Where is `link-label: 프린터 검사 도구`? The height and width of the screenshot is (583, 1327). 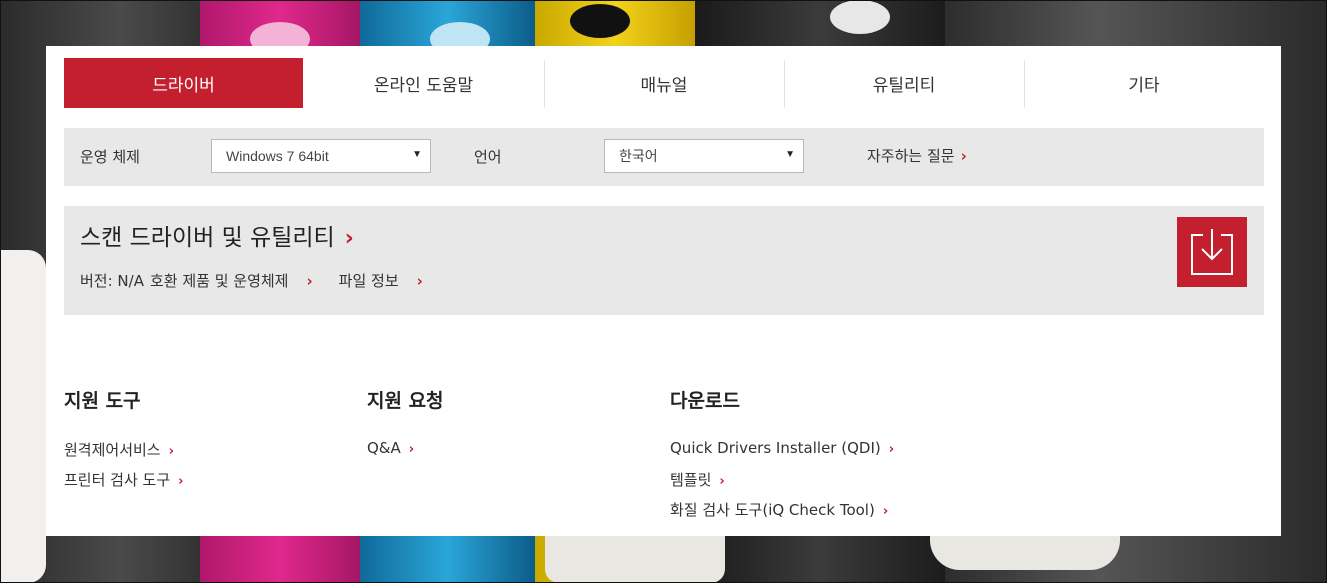 link-label: 프린터 검사 도구 is located at coordinates (117, 480).